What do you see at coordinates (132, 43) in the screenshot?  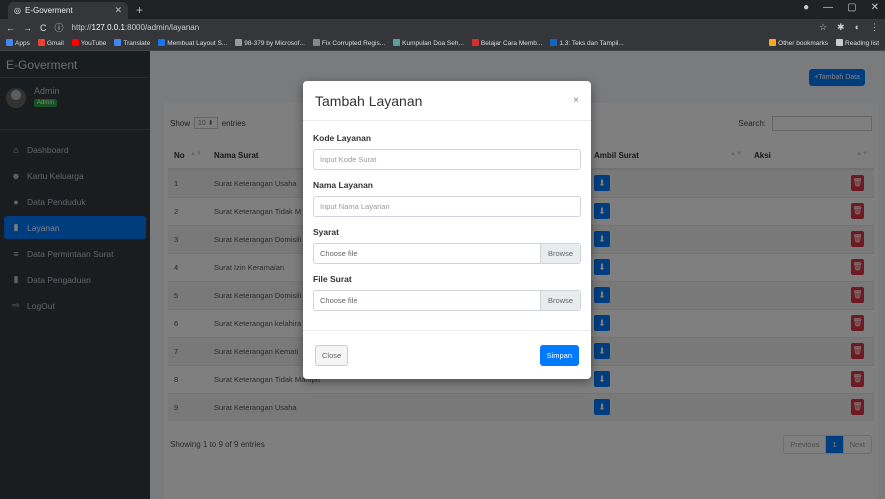 I see `bookmark-translate: Translate` at bounding box center [132, 43].